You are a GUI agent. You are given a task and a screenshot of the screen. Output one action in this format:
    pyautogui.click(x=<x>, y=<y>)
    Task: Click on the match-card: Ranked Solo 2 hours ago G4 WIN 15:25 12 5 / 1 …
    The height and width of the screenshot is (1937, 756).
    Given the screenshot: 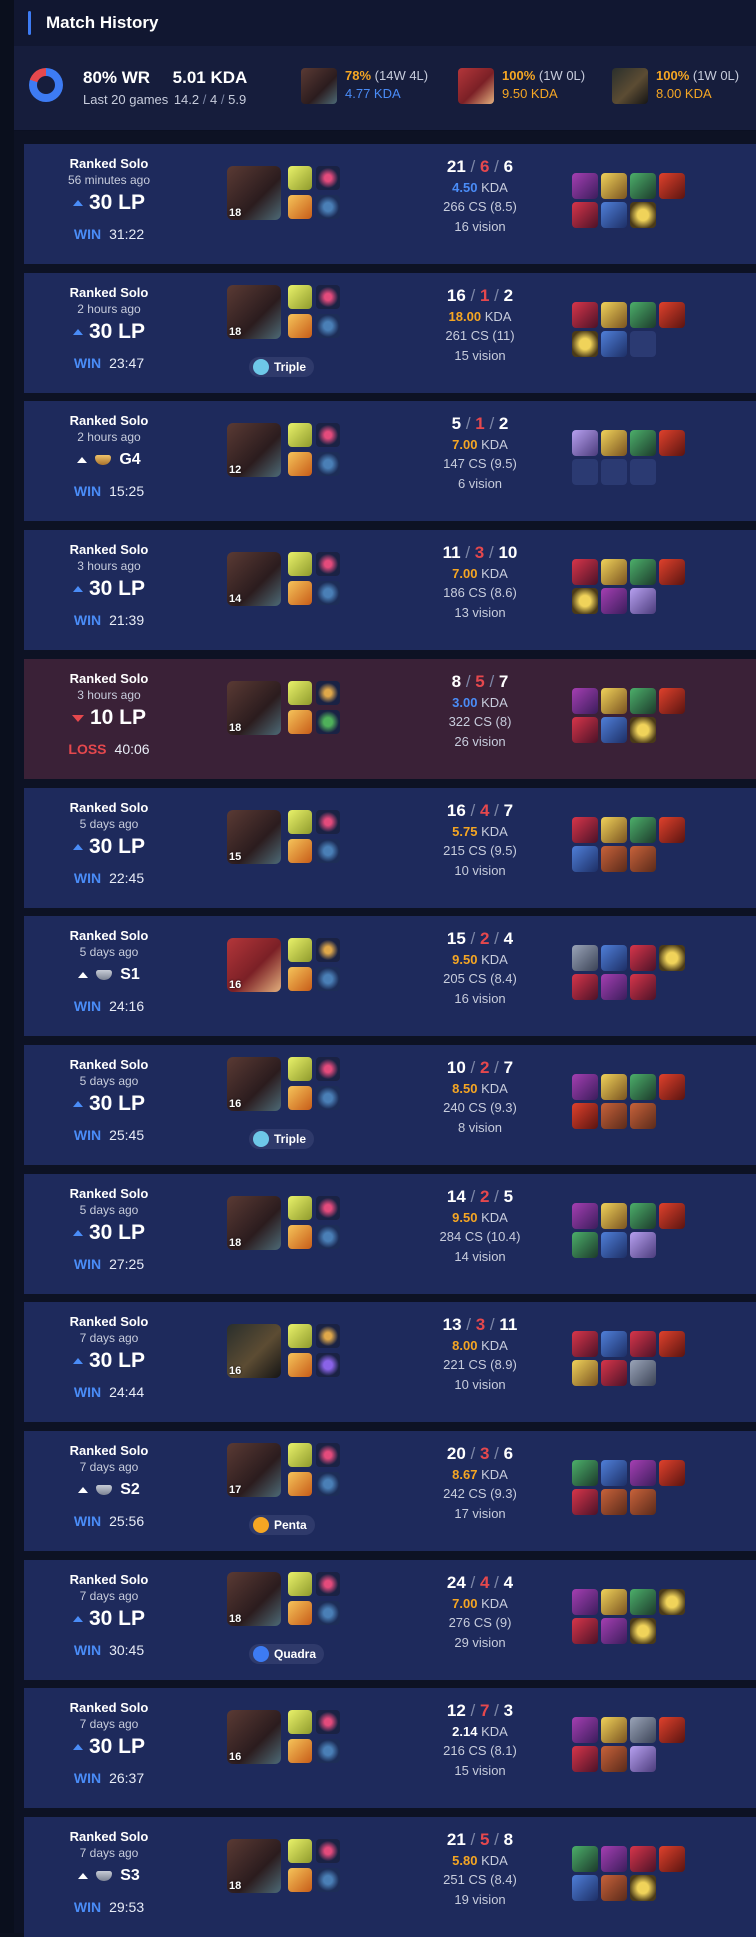 What is the action you would take?
    pyautogui.click(x=390, y=461)
    